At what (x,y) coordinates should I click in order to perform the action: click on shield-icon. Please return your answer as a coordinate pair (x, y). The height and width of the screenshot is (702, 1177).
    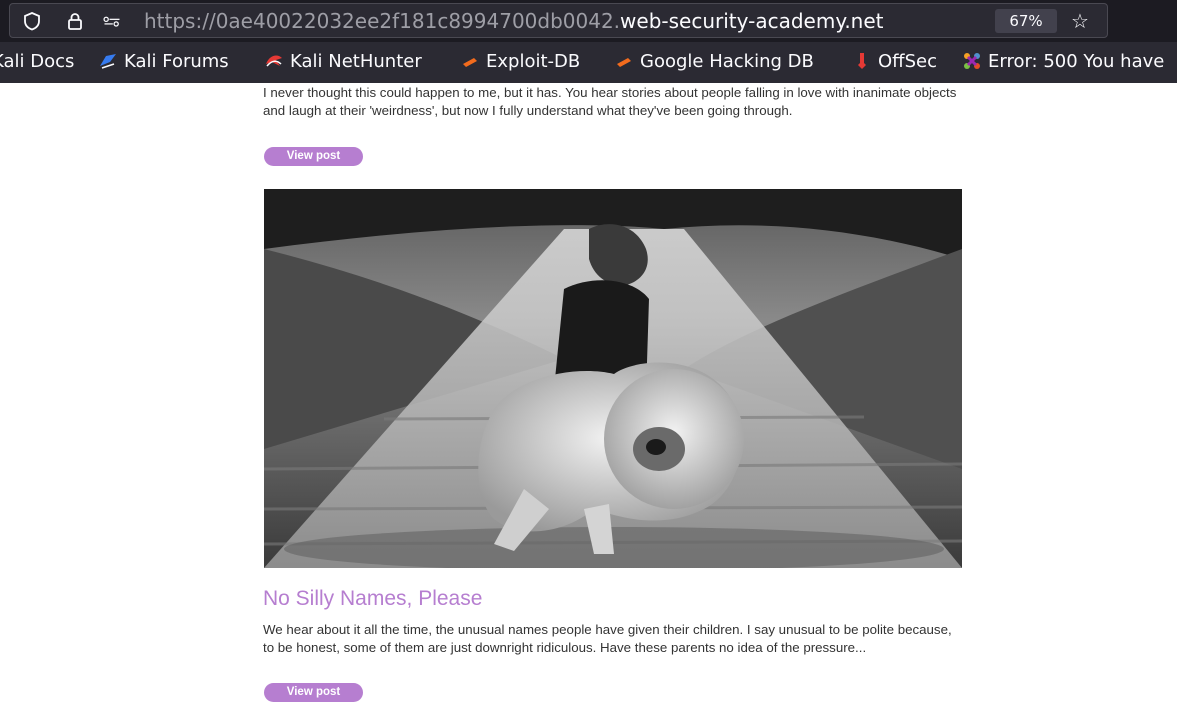
    Looking at the image, I should click on (32, 21).